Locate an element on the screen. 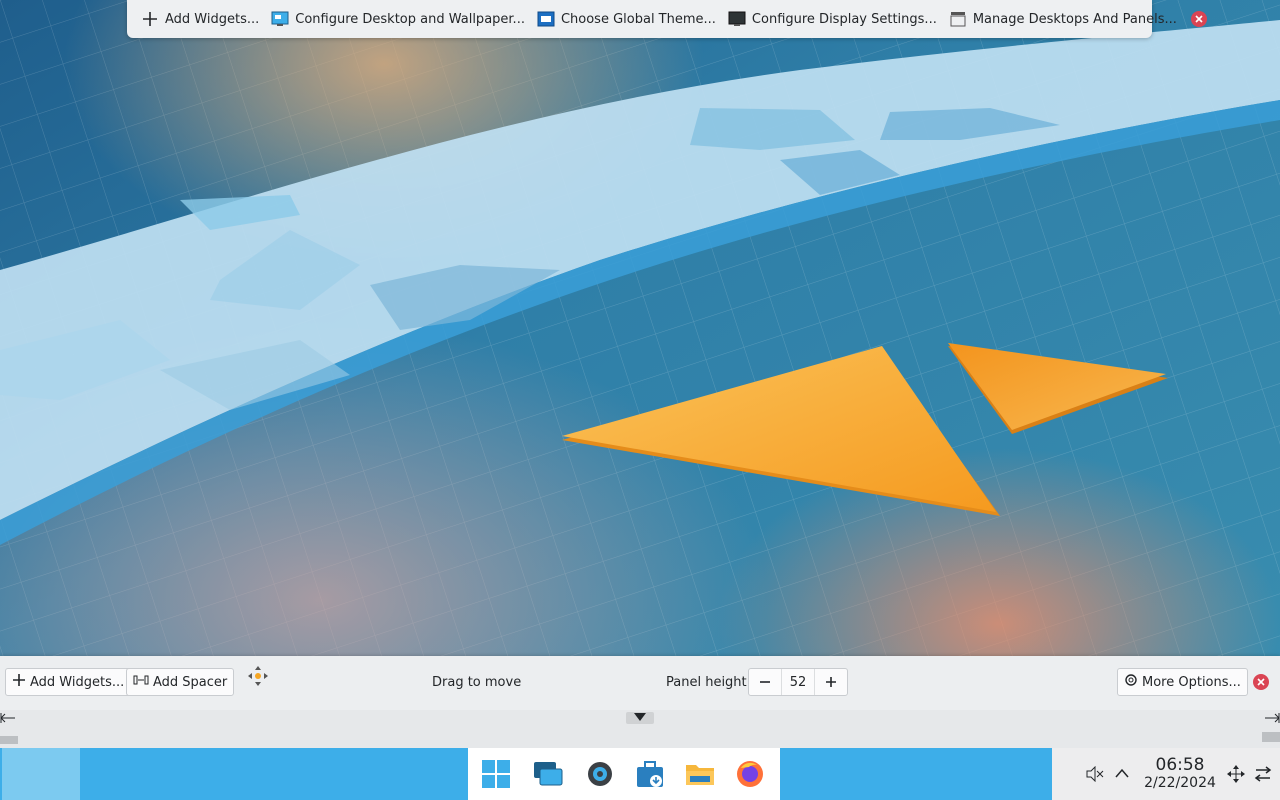 The image size is (1280, 800). drag-to-move-label: Drag to move is located at coordinates (477, 682).